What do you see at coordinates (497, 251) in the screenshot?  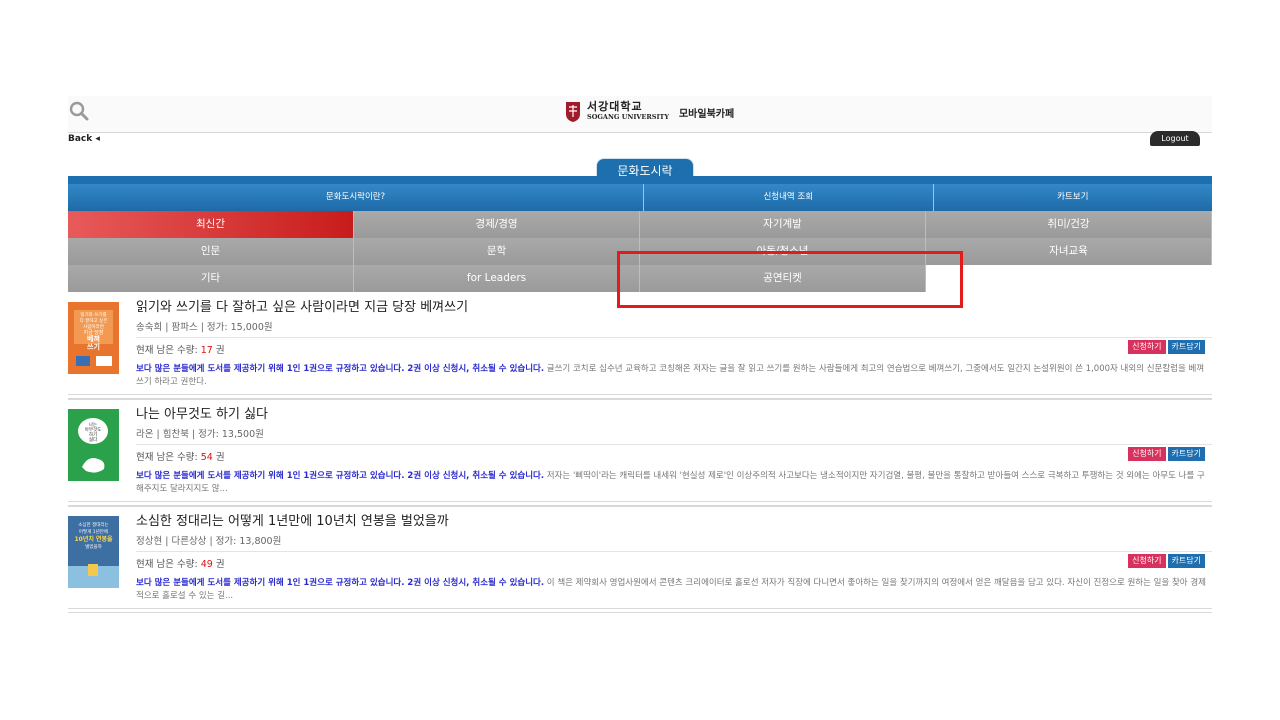 I see `category-literature: 문학` at bounding box center [497, 251].